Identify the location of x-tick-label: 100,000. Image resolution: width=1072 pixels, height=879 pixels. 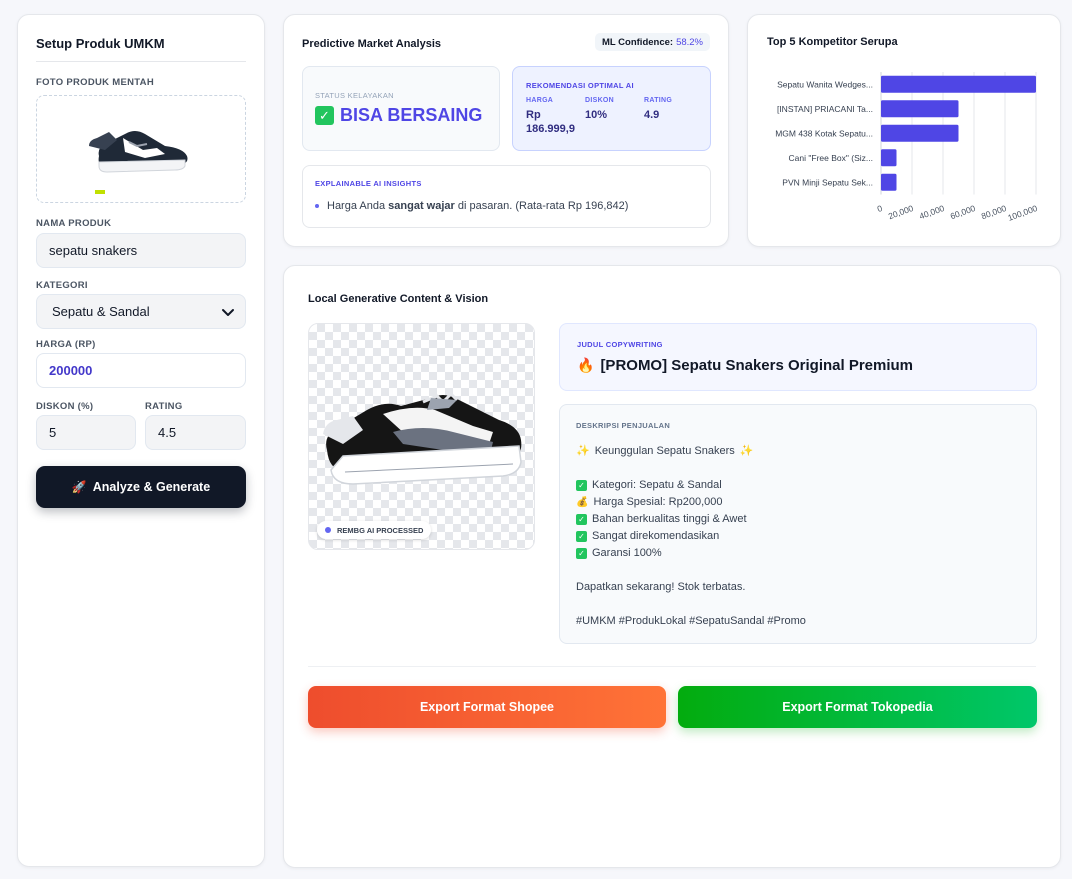
(1022, 213).